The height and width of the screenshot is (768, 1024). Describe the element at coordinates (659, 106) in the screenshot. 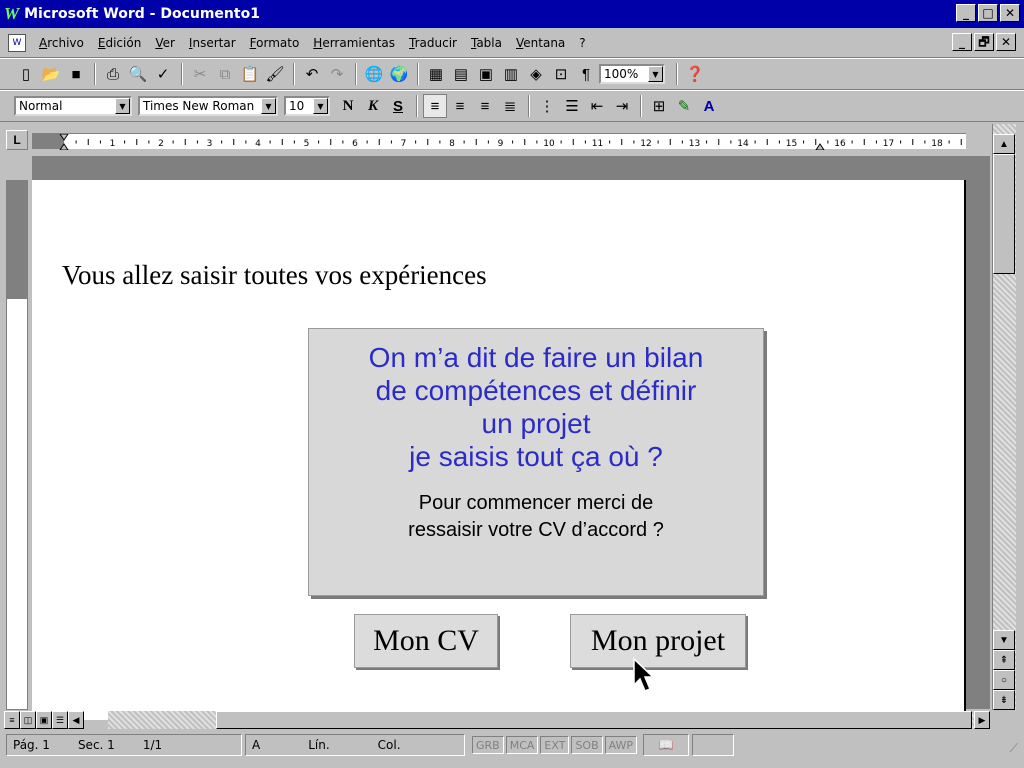

I see `borders-icon: ⊞` at that location.